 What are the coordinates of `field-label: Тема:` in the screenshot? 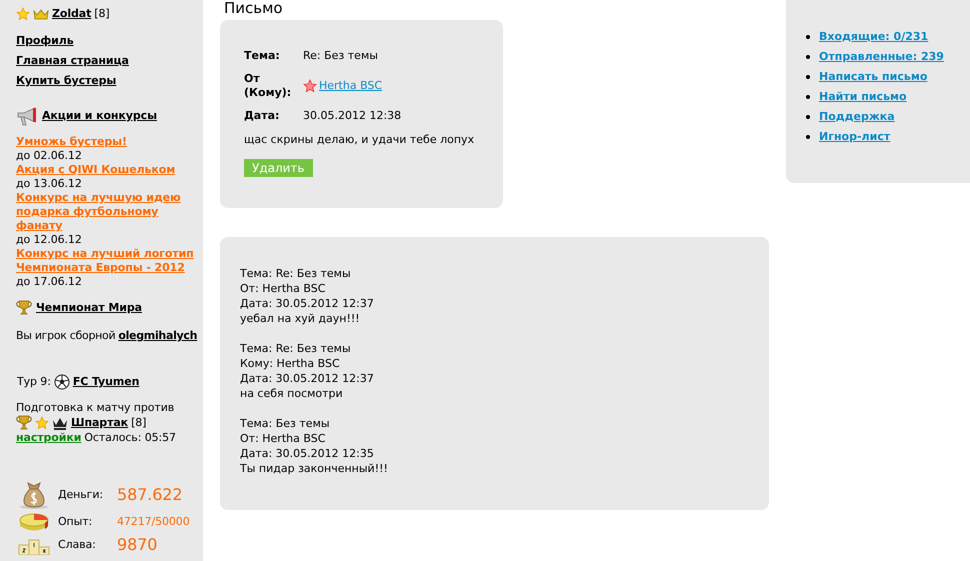 It's located at (262, 56).